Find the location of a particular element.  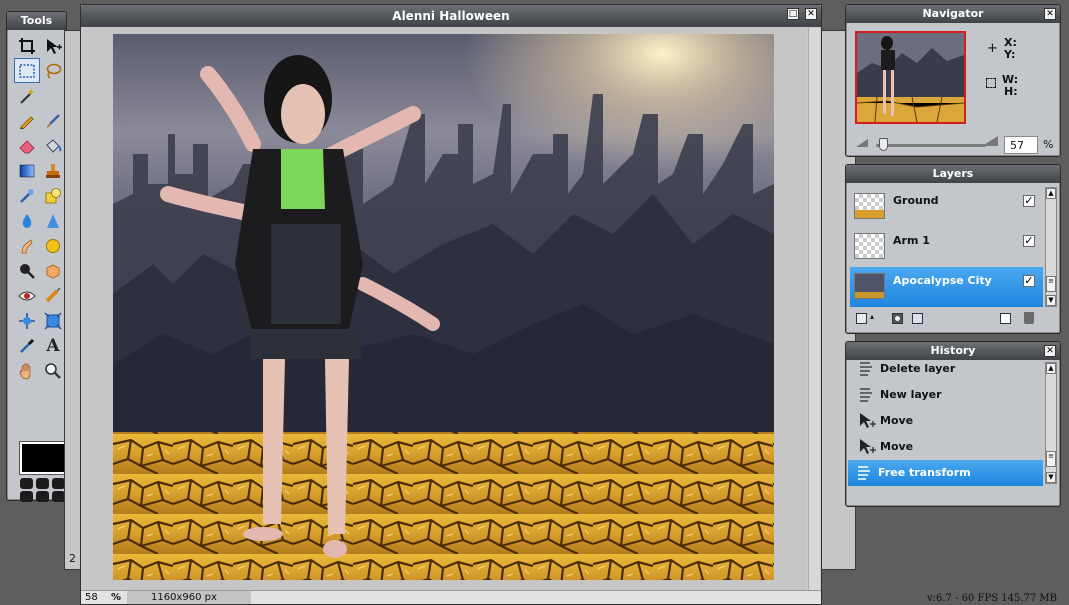

history-item-selected: Free transform is located at coordinates (945, 473).